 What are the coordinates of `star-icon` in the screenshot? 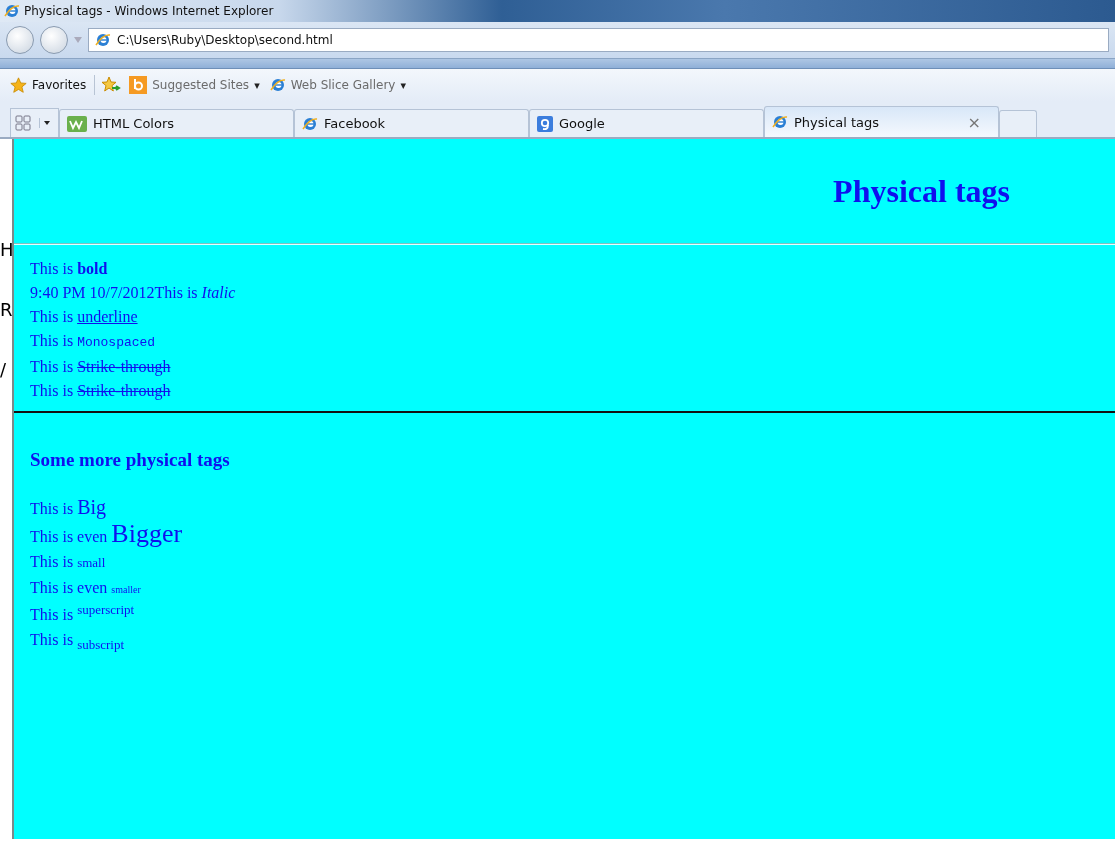 It's located at (18, 85).